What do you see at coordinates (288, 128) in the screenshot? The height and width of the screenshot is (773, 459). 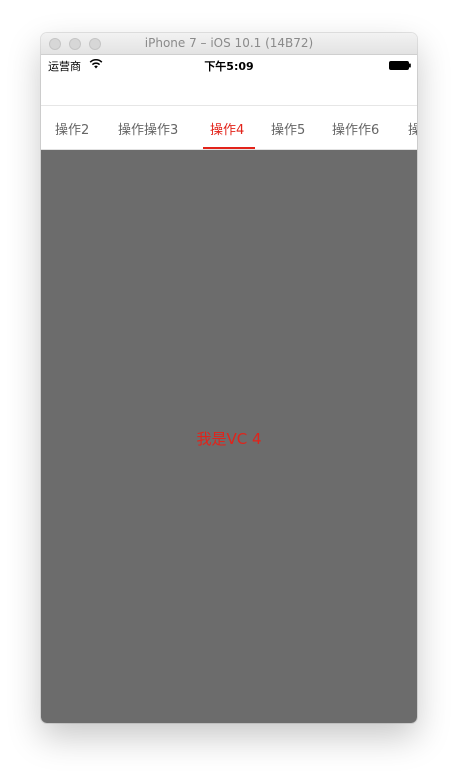 I see `tab-operation-5: 操作5` at bounding box center [288, 128].